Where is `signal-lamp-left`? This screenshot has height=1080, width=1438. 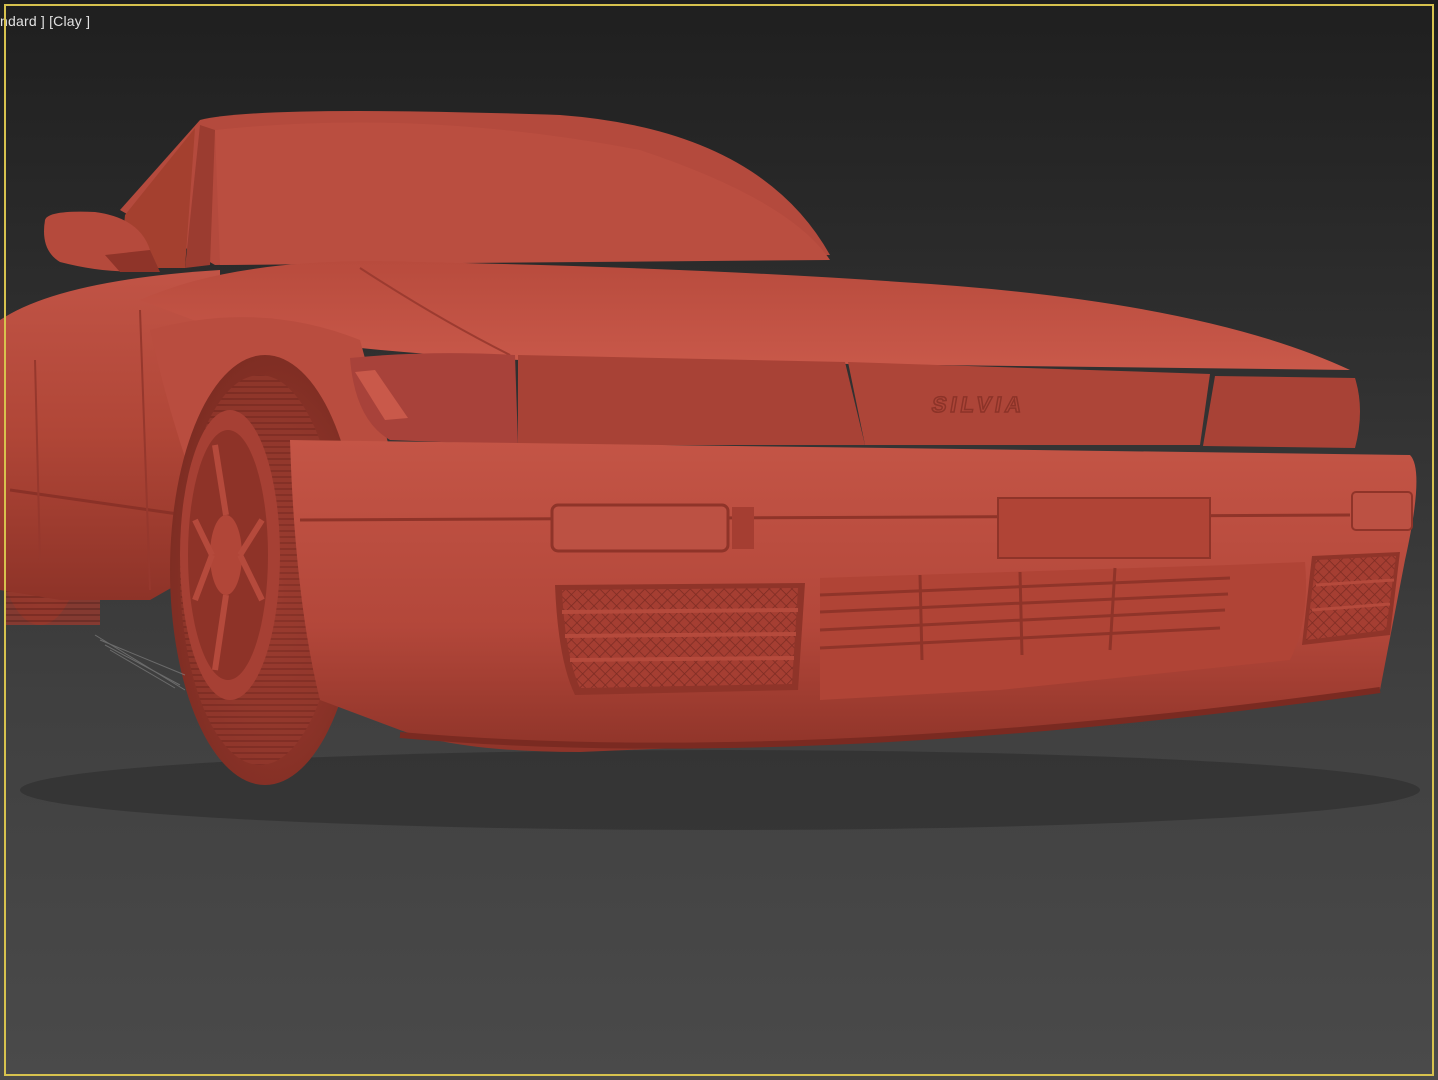 signal-lamp-left is located at coordinates (640, 528).